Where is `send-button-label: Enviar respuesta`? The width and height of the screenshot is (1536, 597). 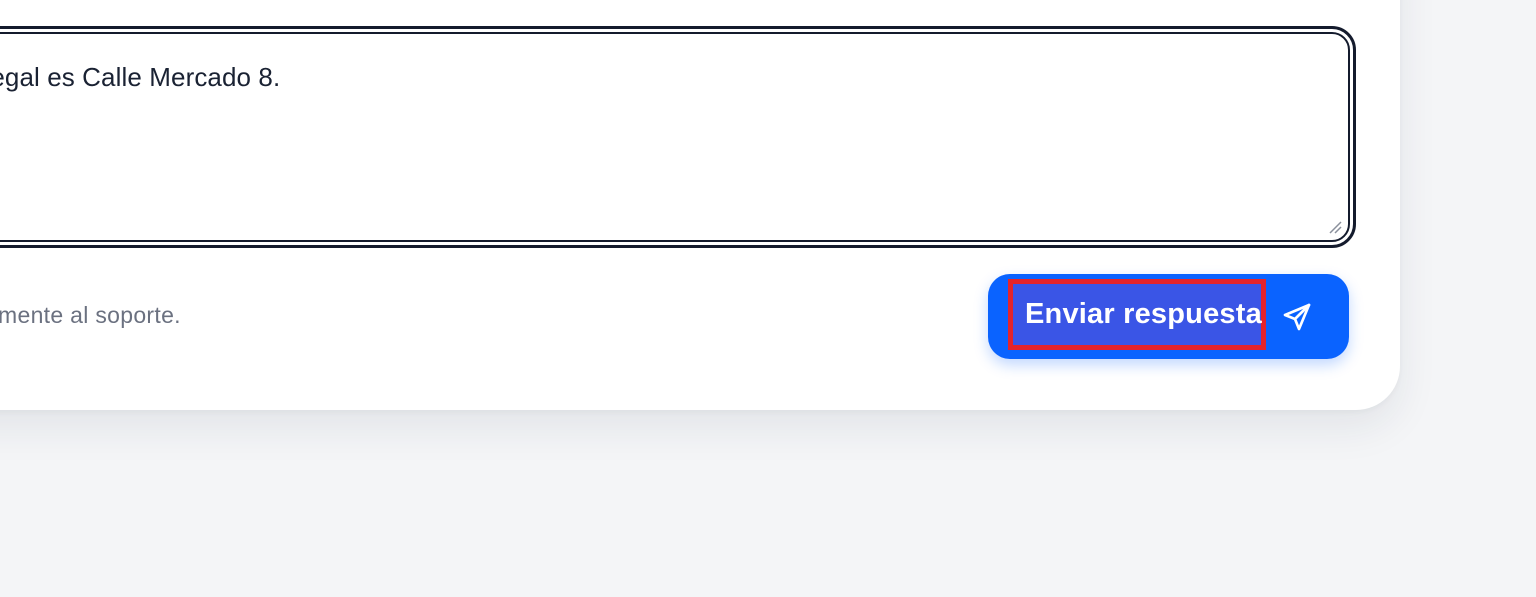 send-button-label: Enviar respuesta is located at coordinates (1143, 314).